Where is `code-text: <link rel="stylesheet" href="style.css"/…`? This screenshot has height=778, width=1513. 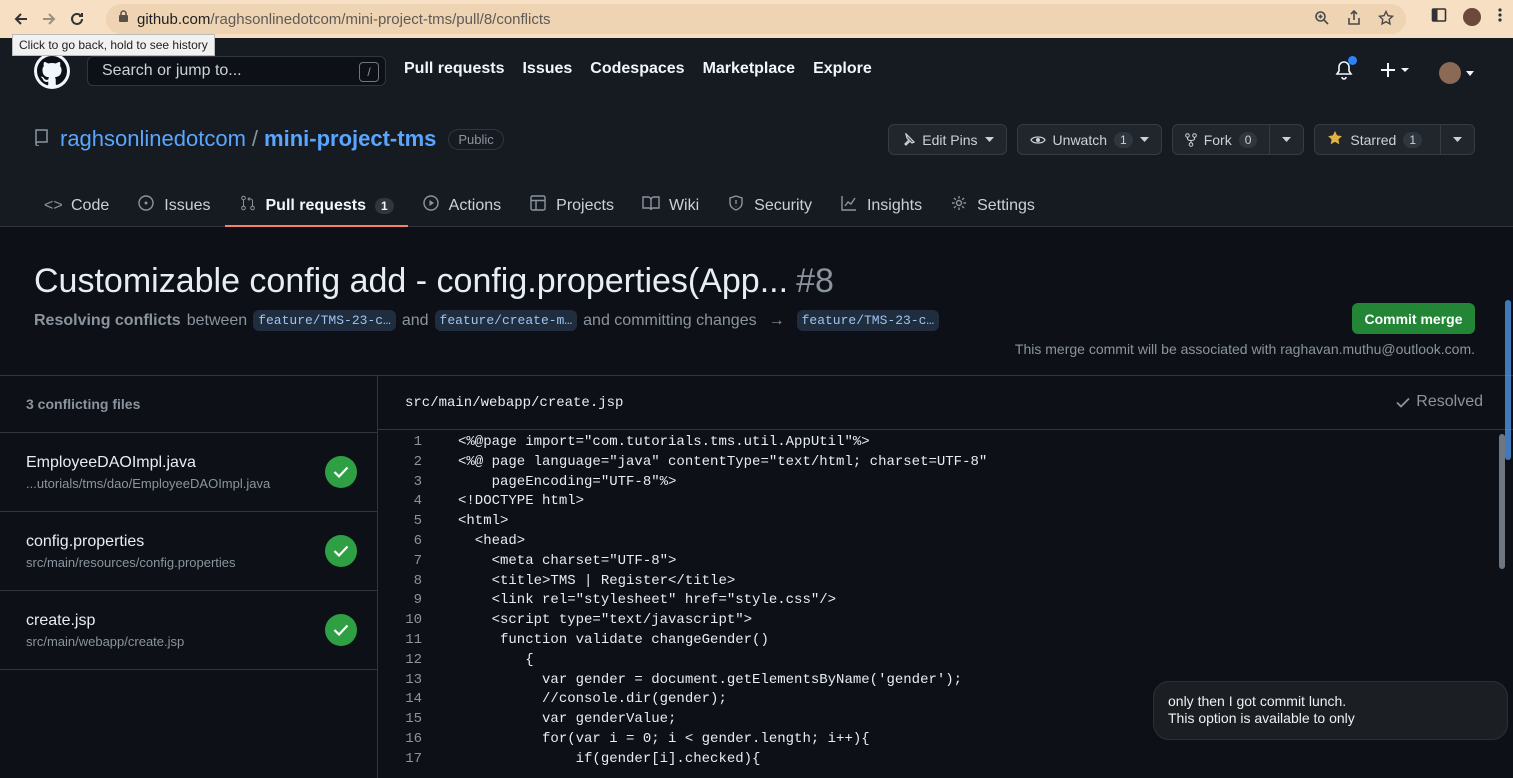 code-text: <link rel="stylesheet" href="style.css"/… is located at coordinates (647, 600).